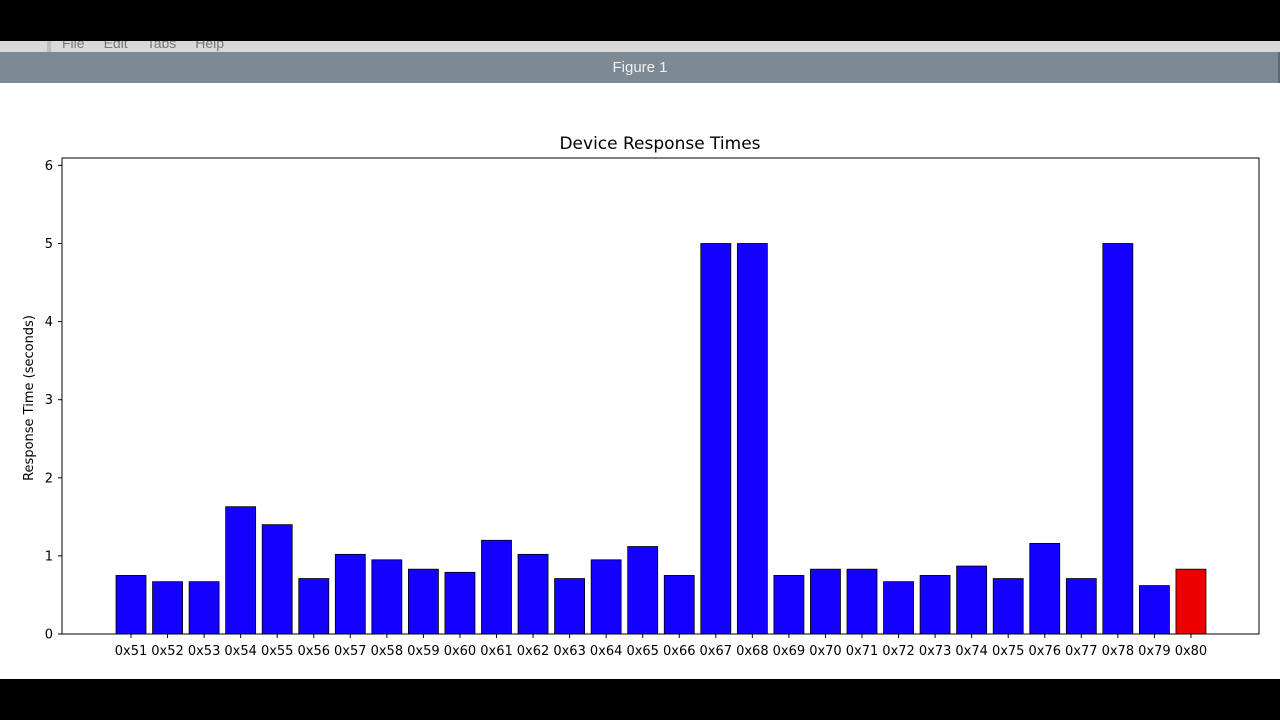 This screenshot has width=1280, height=720. What do you see at coordinates (569, 651) in the screenshot?
I see `x-tick-label-0x63: 0x63` at bounding box center [569, 651].